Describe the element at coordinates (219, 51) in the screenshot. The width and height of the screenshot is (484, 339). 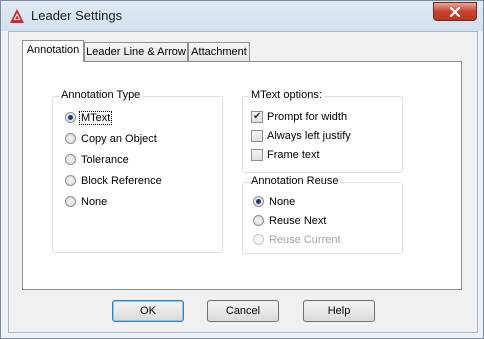
I see `tab-attachment: Attachment` at that location.